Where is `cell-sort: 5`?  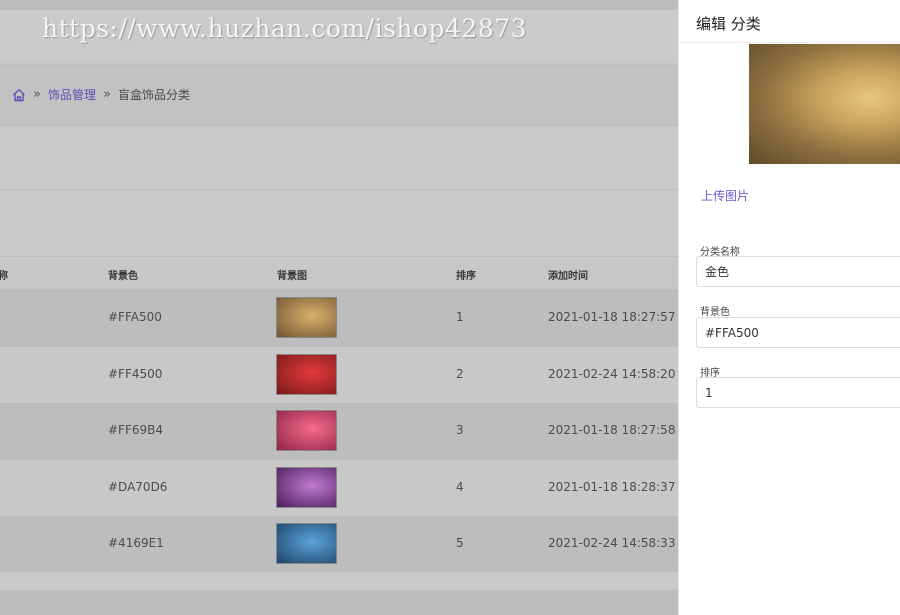
cell-sort: 5 is located at coordinates (460, 543).